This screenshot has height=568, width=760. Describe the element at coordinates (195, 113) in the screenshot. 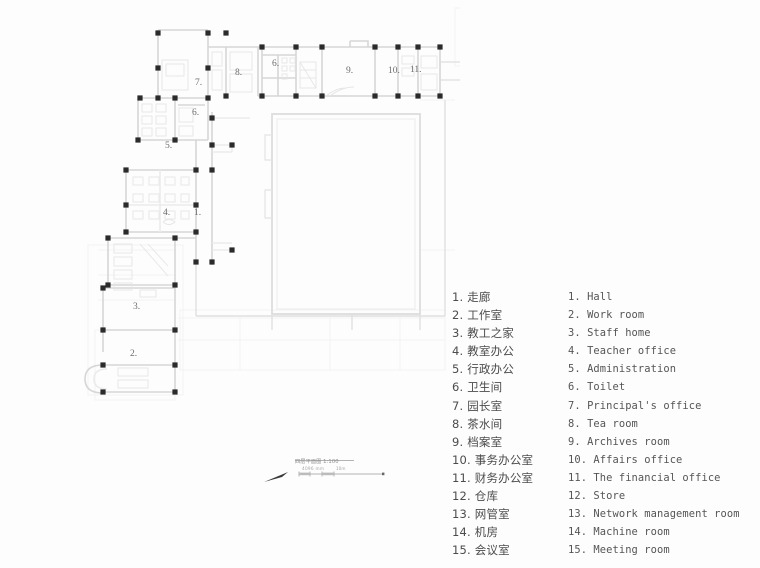

I see `room-label-6b: 6.` at that location.